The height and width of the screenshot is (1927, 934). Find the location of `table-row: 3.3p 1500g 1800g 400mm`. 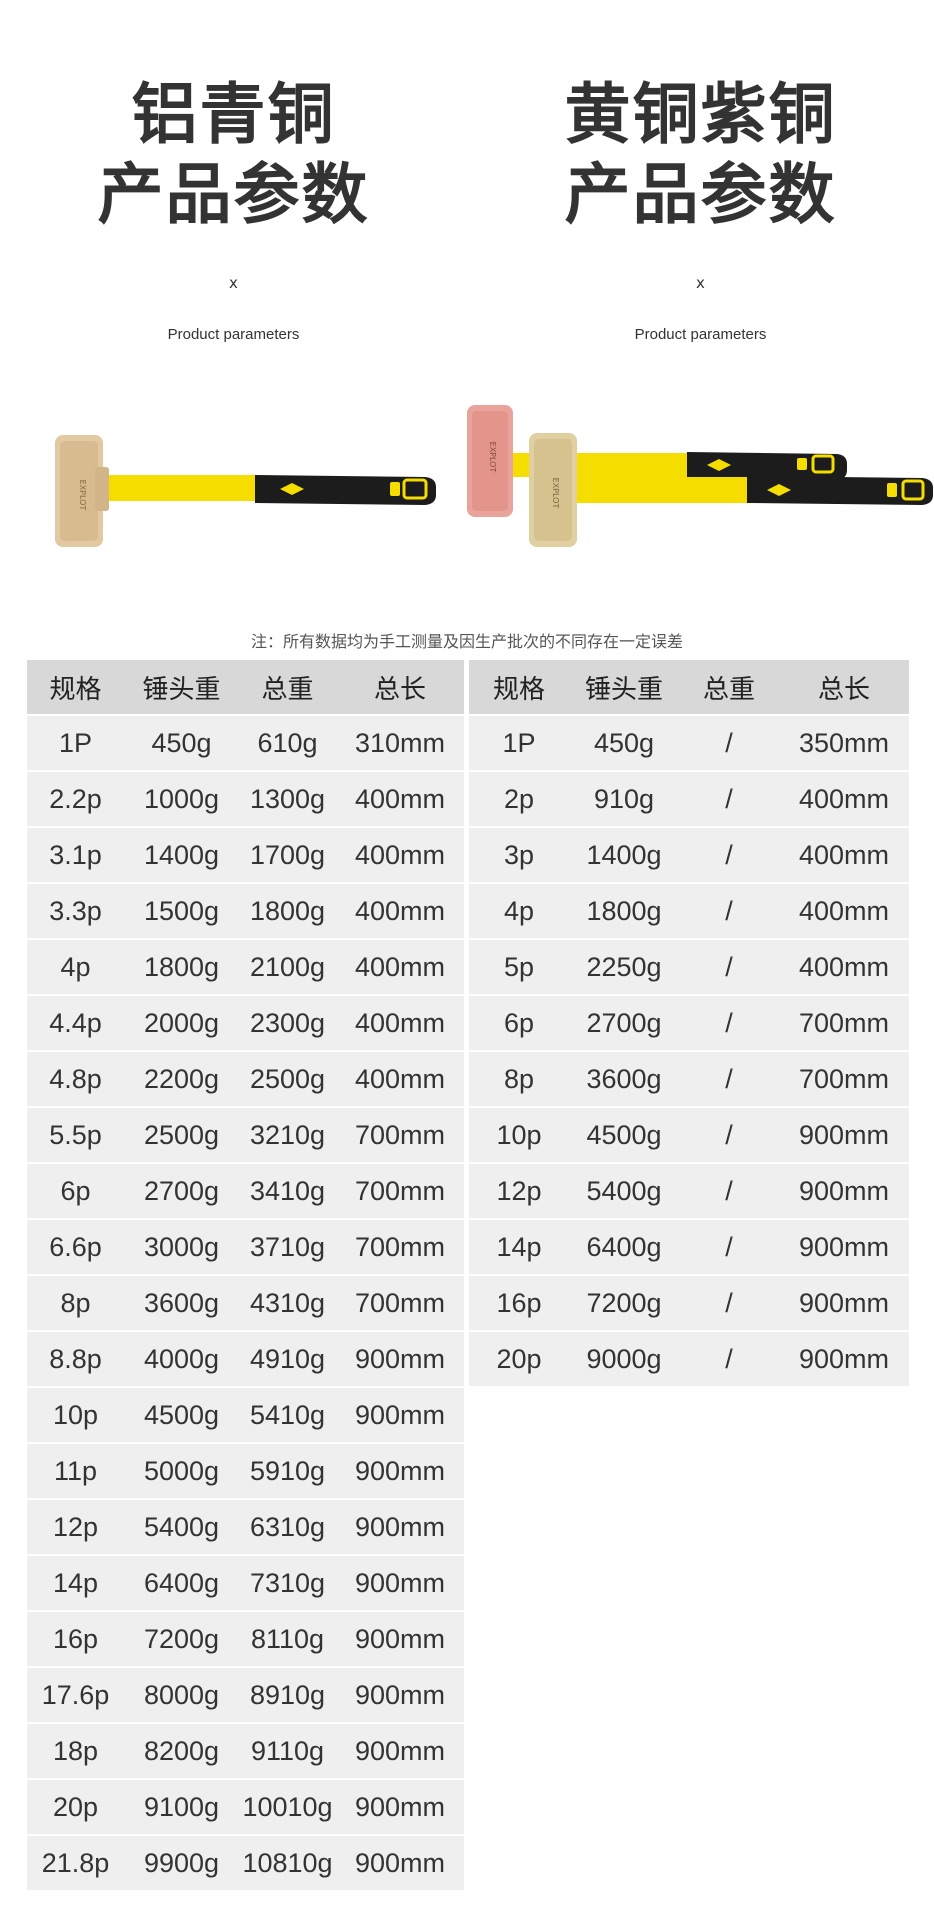

table-row: 3.3p 1500g 1800g 400mm is located at coordinates (245, 910).